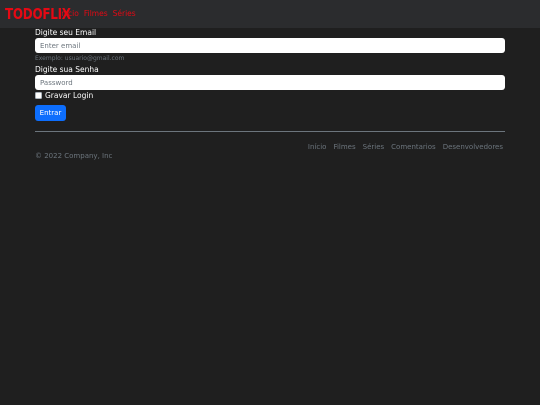 This screenshot has width=540, height=405. What do you see at coordinates (67, 69) in the screenshot?
I see `password-label: Digite sua Senha` at bounding box center [67, 69].